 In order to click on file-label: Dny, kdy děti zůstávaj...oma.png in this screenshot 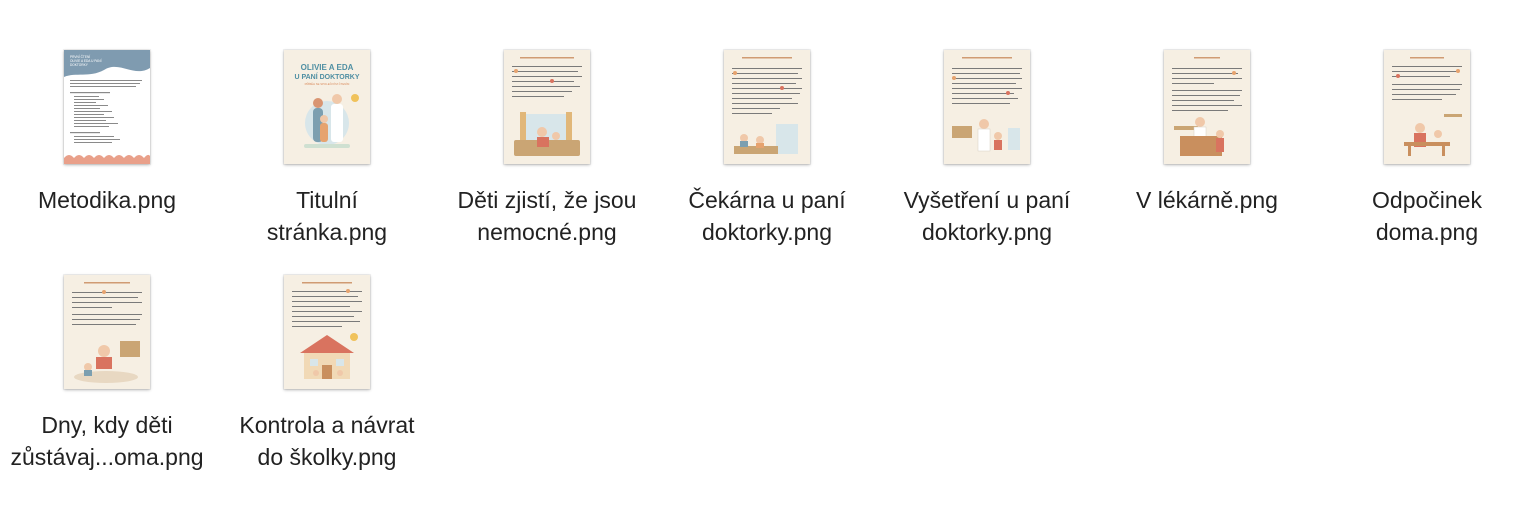, I will do `click(108, 441)`.